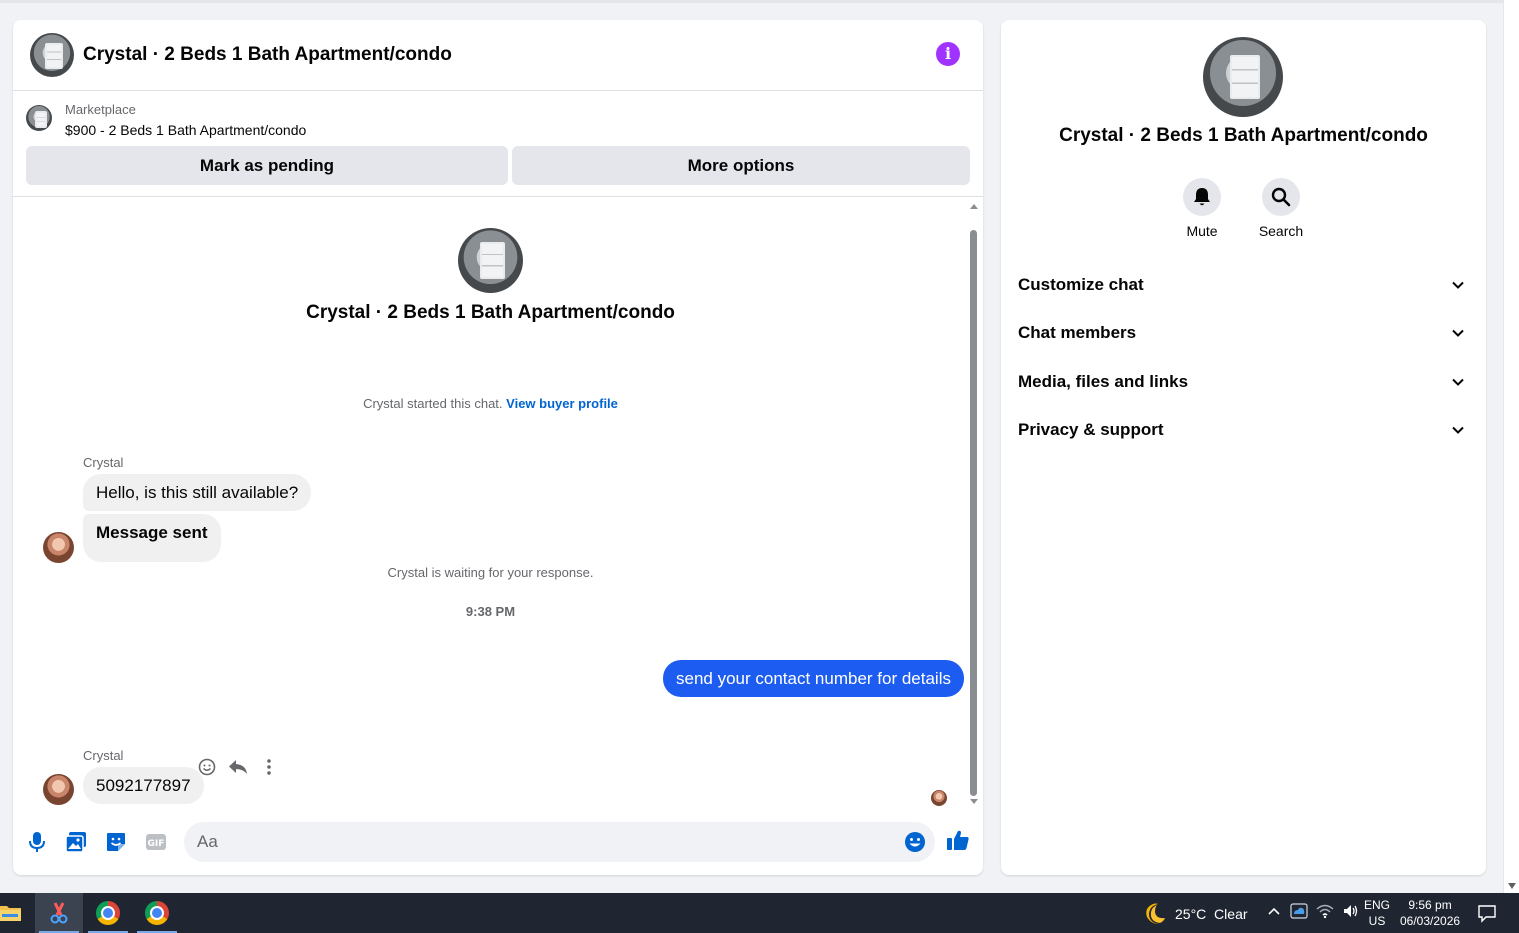 The height and width of the screenshot is (933, 1519). I want to click on section-label: Customize chat, so click(1081, 284).